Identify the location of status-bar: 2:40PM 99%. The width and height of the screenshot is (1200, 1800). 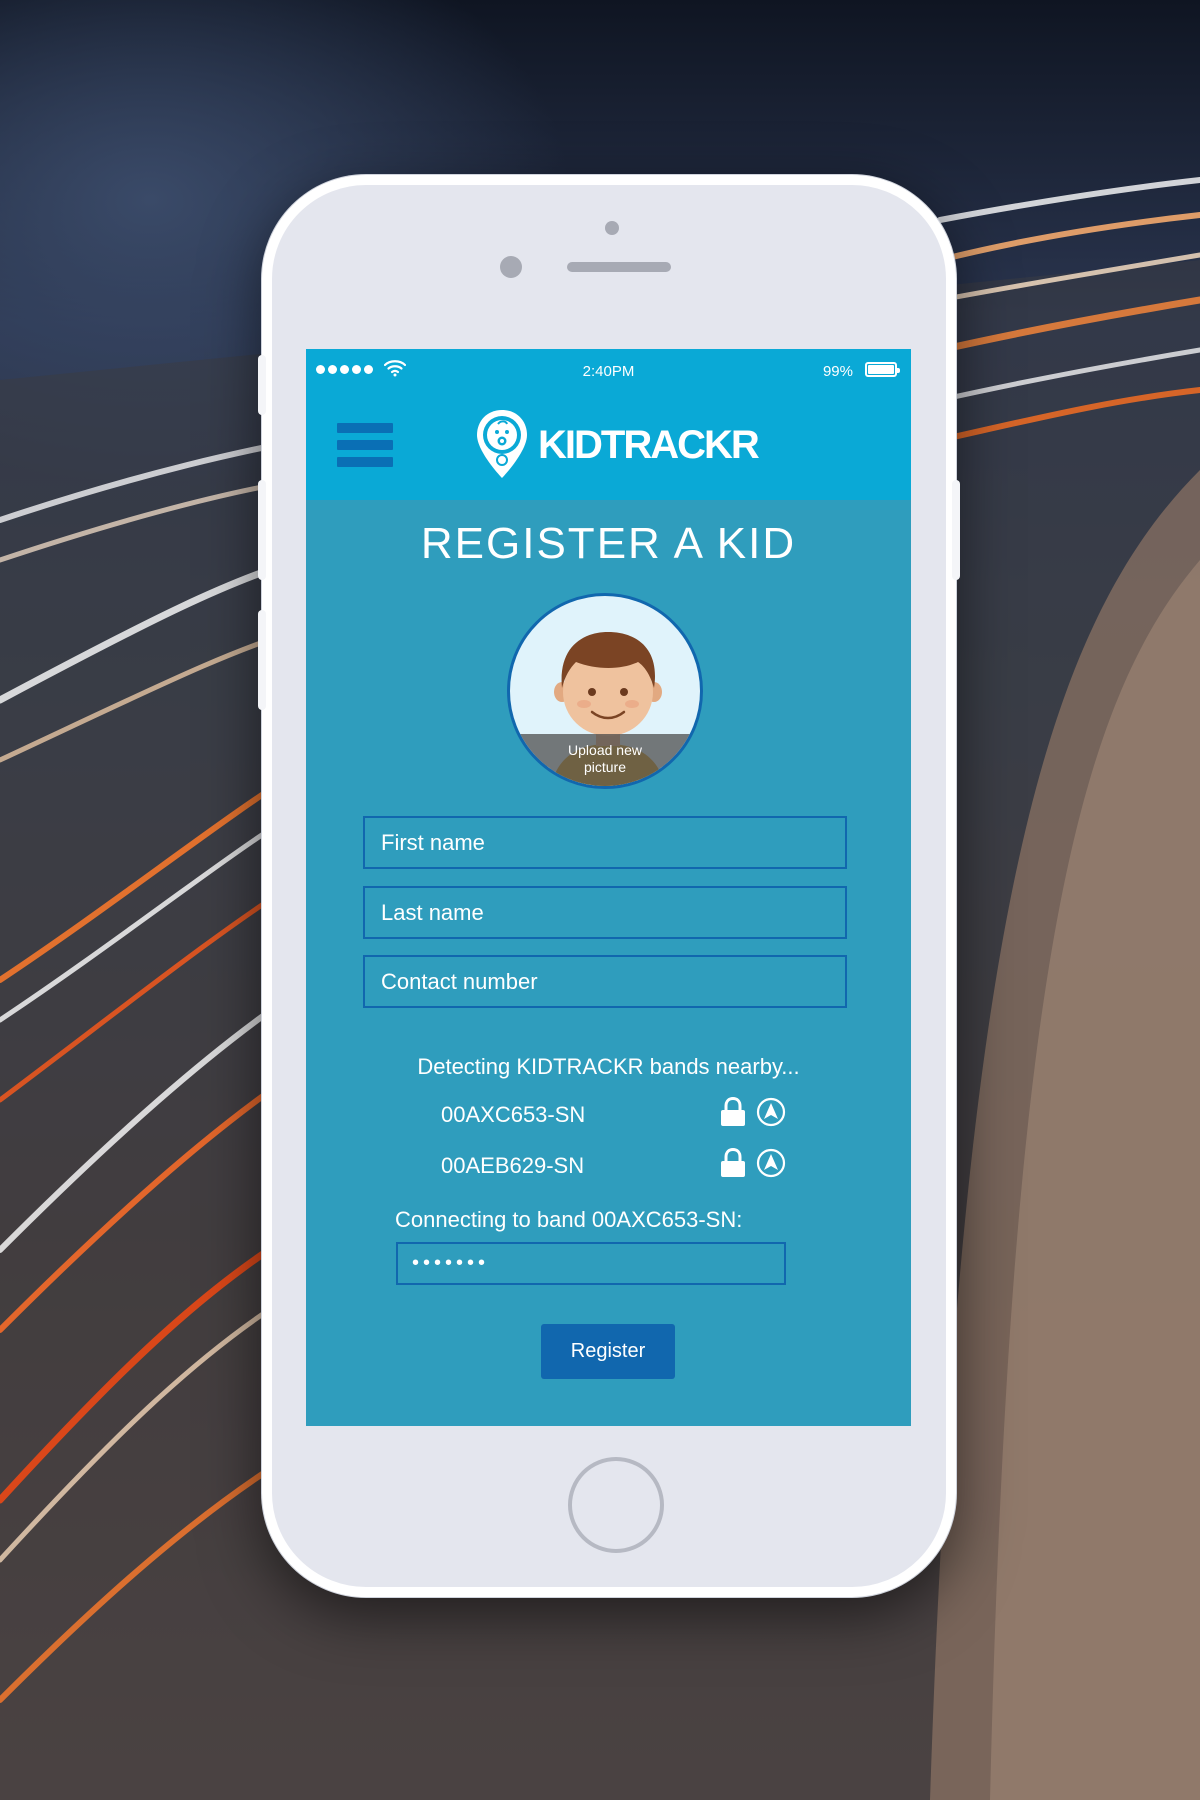
(608, 371).